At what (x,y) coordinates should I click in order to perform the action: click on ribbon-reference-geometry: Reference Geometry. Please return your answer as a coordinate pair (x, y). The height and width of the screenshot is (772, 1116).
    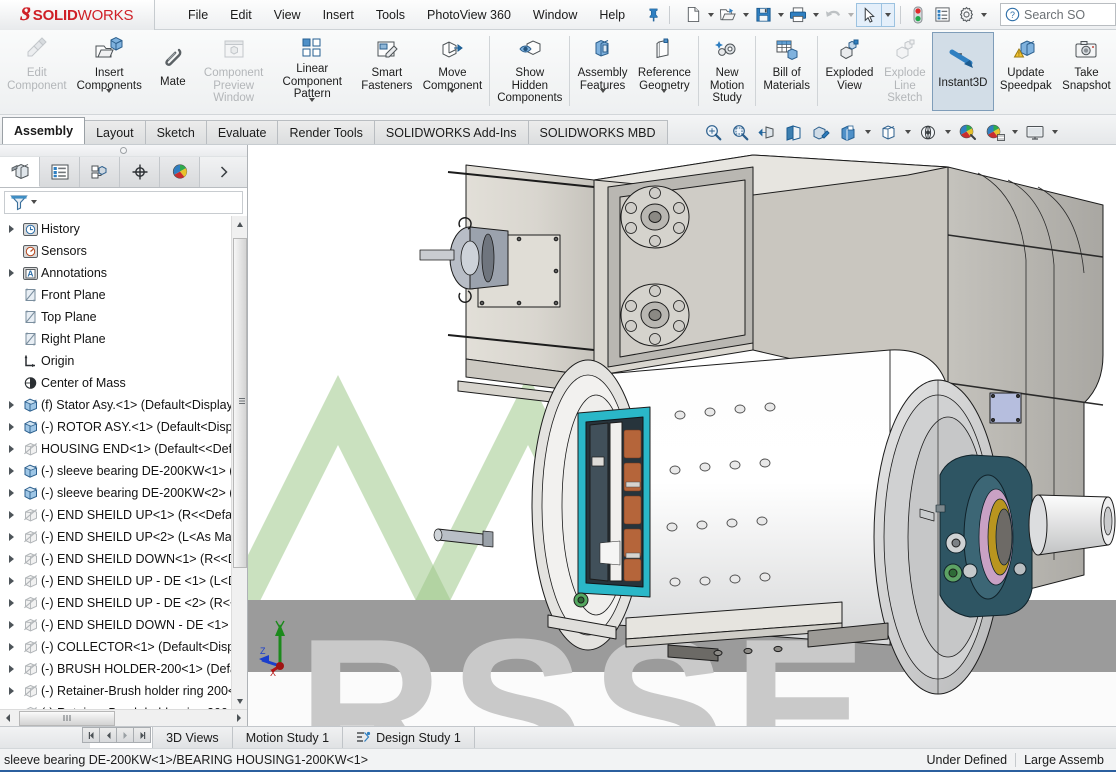
    Looking at the image, I should click on (664, 72).